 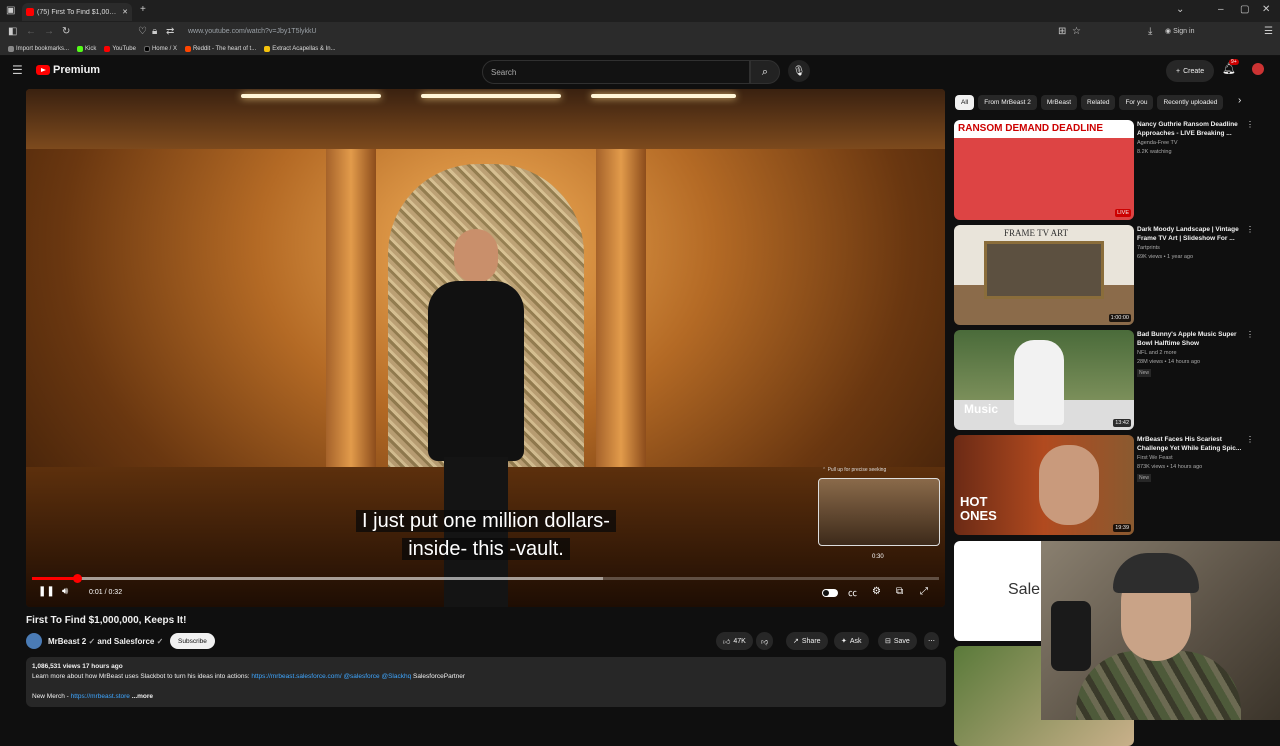 What do you see at coordinates (1044, 275) in the screenshot?
I see `rec-thumbnail: FRAME TV ART 1:00:00` at bounding box center [1044, 275].